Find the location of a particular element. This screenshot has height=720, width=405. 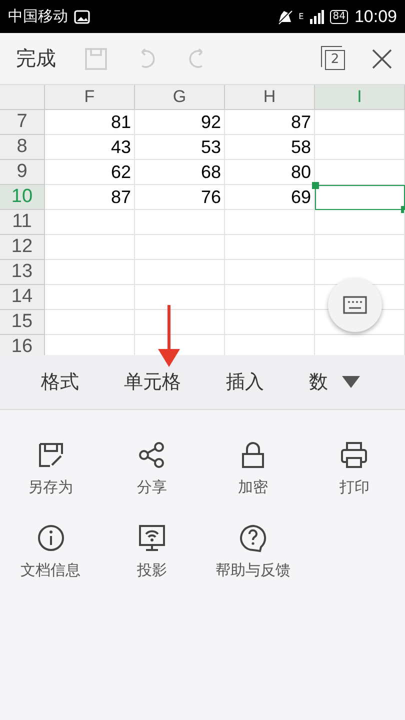

column-header: G is located at coordinates (180, 97).